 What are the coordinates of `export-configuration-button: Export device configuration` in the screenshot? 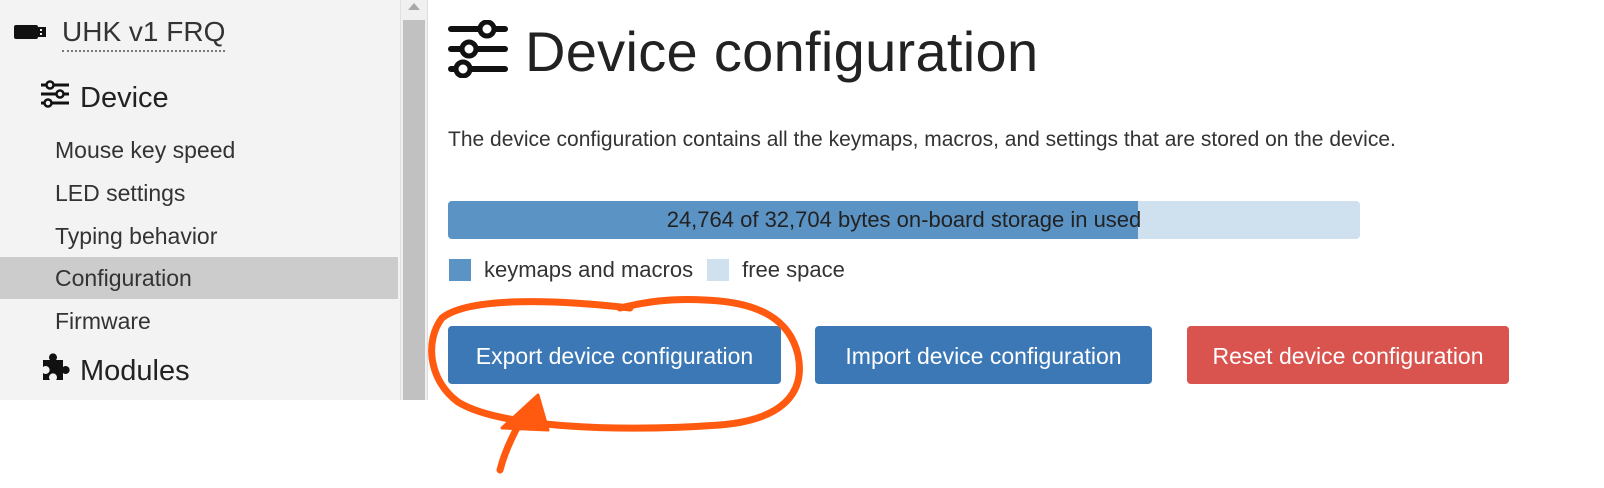 It's located at (614, 355).